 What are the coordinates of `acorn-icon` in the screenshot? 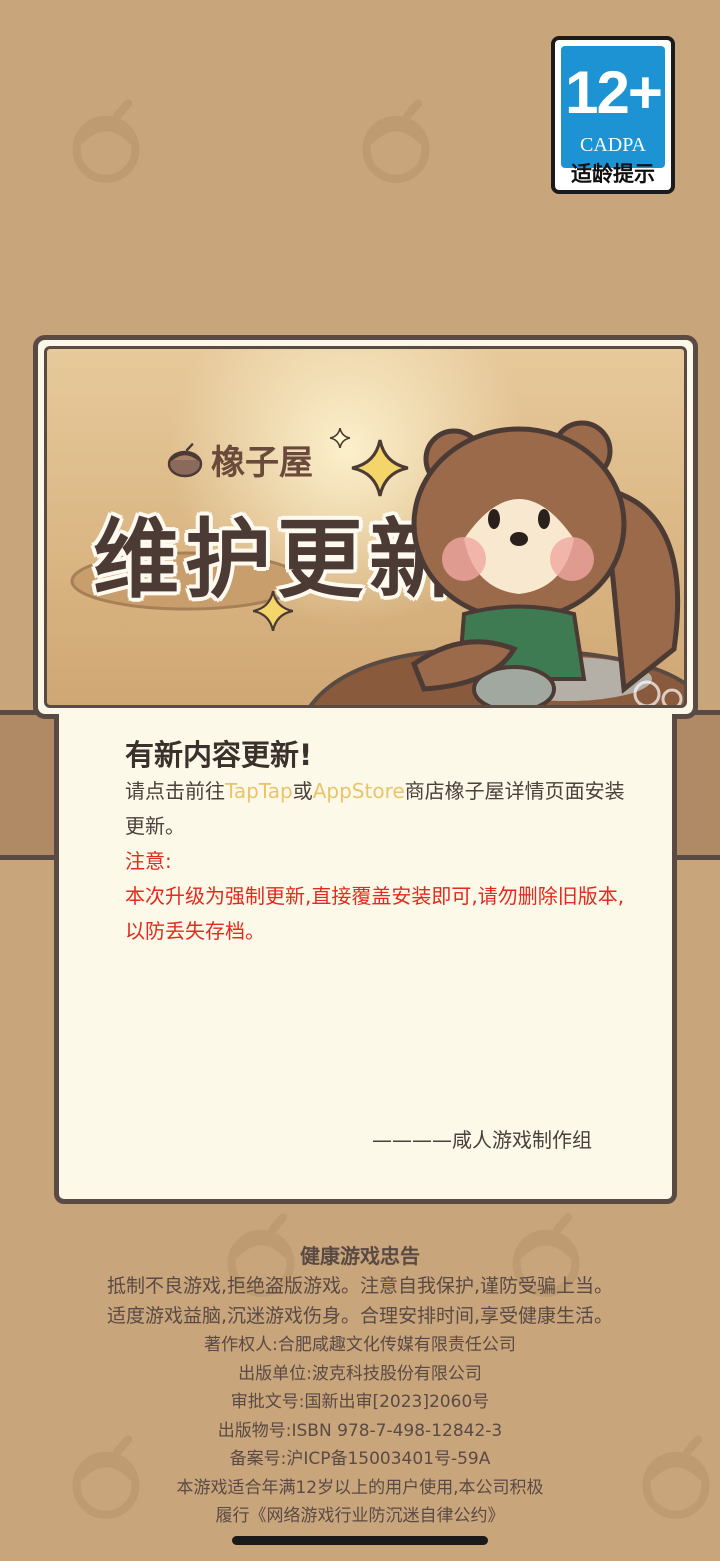 It's located at (185, 459).